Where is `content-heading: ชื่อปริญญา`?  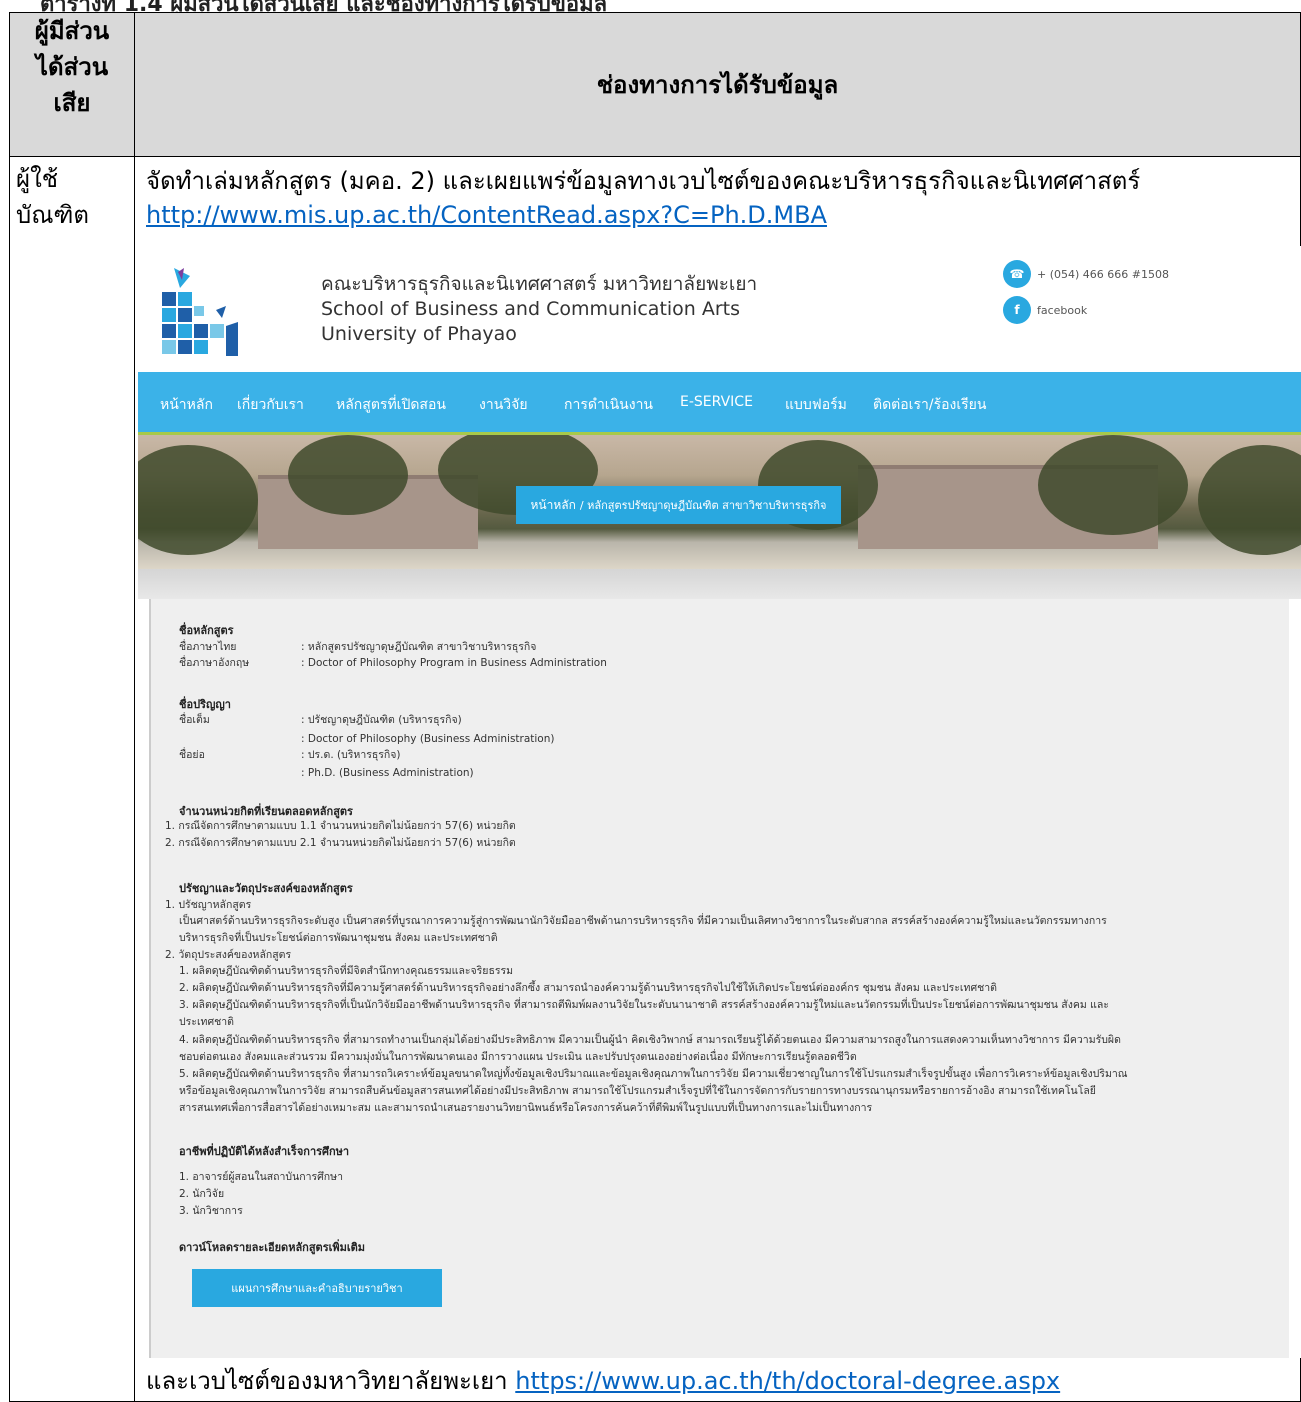
content-heading: ชื่อปริญญา is located at coordinates (205, 704).